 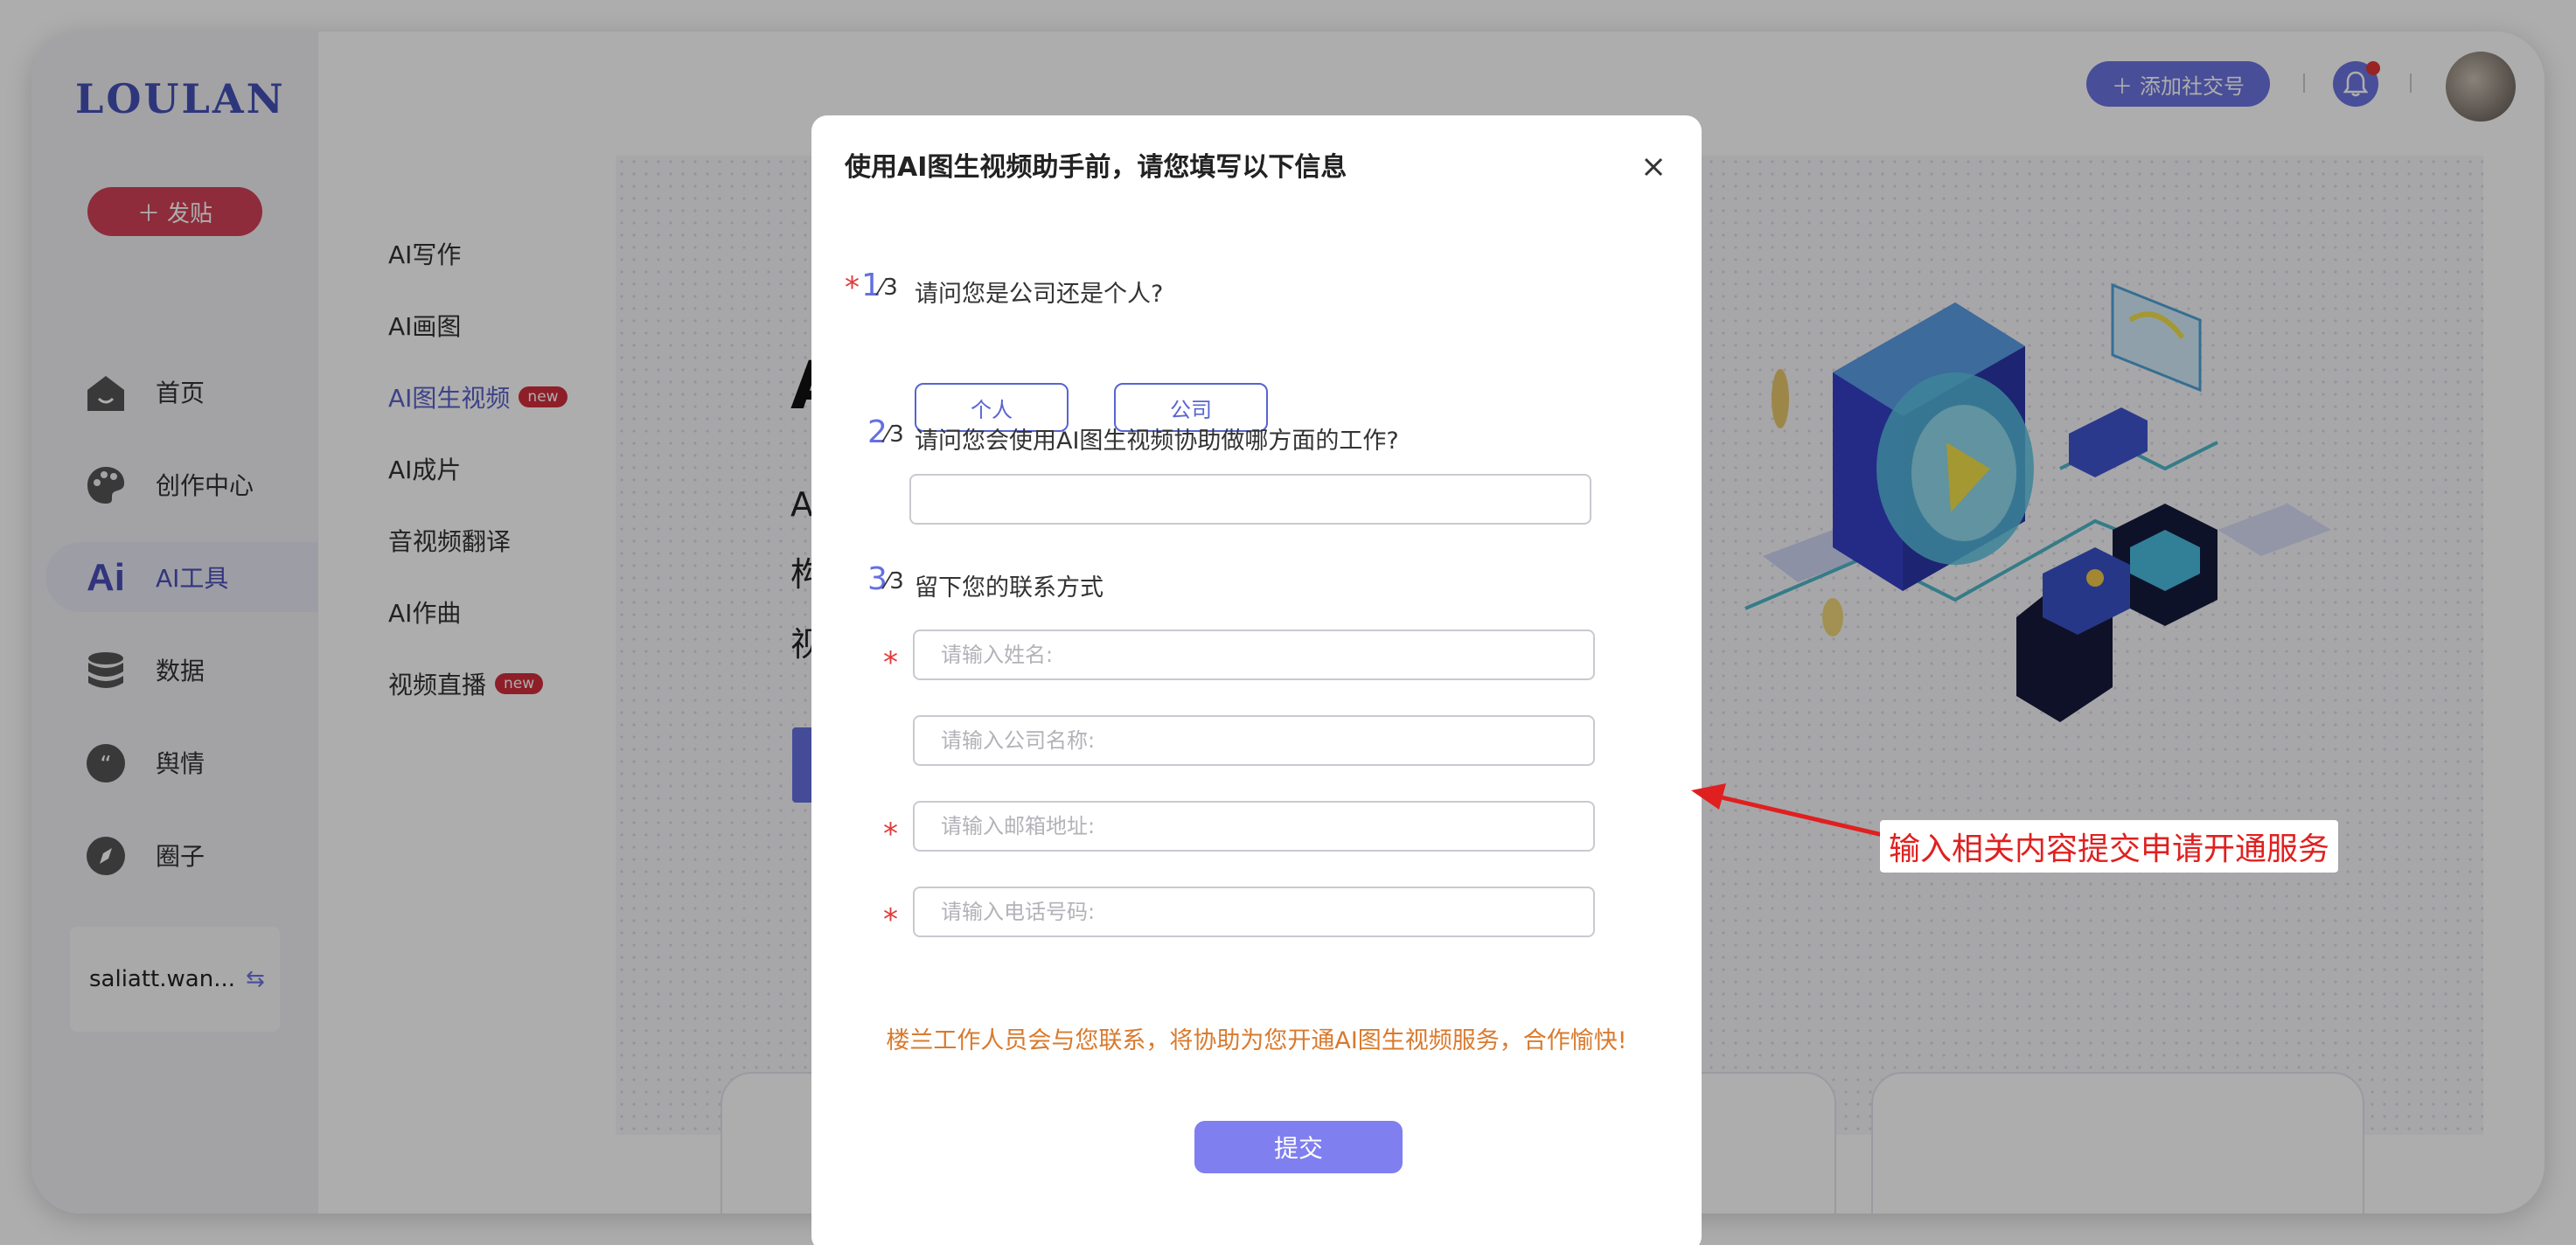 What do you see at coordinates (1254, 740) in the screenshot?
I see `company-name-input` at bounding box center [1254, 740].